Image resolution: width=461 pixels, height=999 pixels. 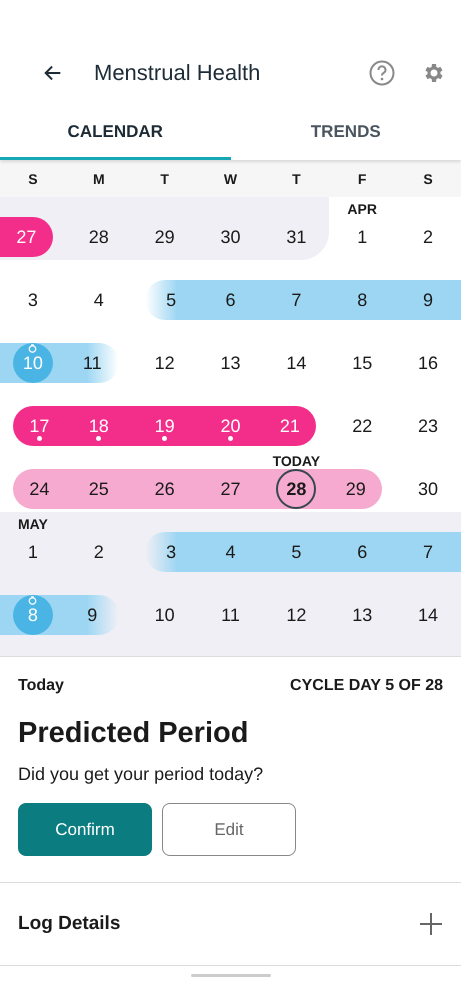 I want to click on calendar-day: 31, so click(x=296, y=237).